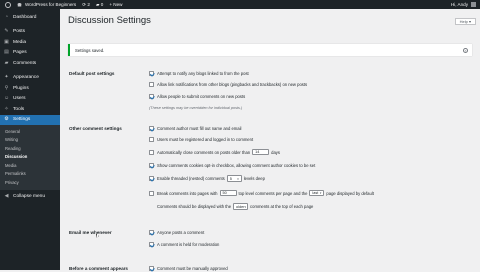 The image size is (480, 272). I want to click on users-icon: ☺, so click(7, 98).